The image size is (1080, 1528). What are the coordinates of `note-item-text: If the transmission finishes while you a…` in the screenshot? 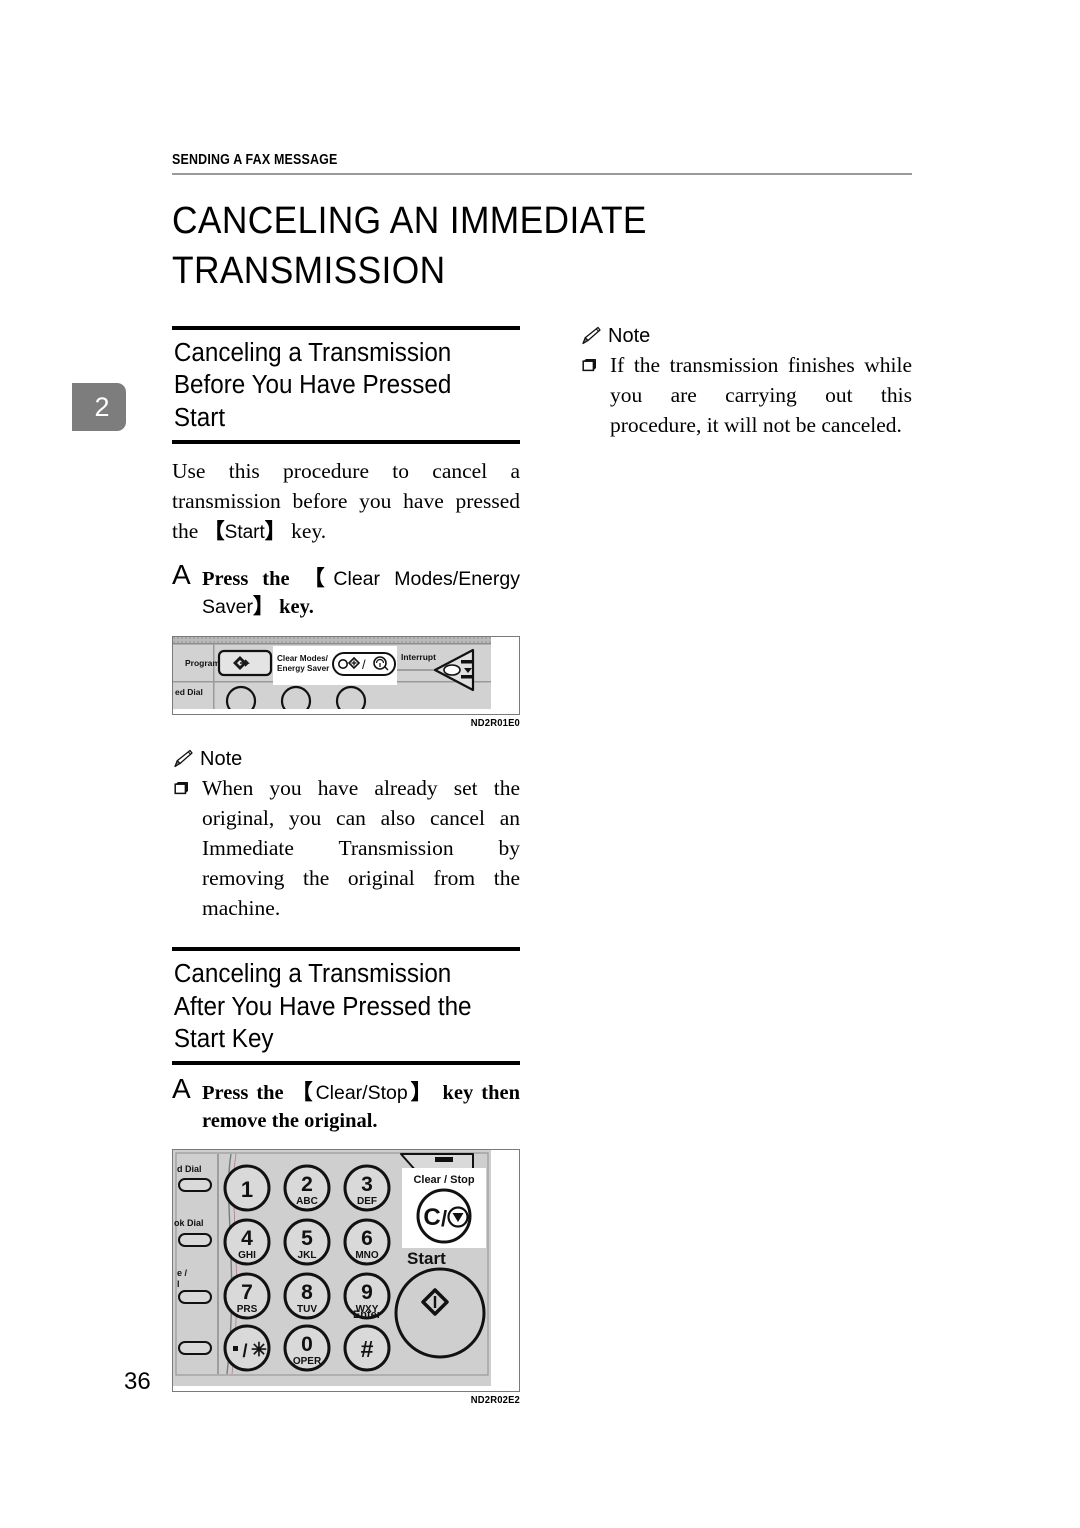 It's located at (761, 395).